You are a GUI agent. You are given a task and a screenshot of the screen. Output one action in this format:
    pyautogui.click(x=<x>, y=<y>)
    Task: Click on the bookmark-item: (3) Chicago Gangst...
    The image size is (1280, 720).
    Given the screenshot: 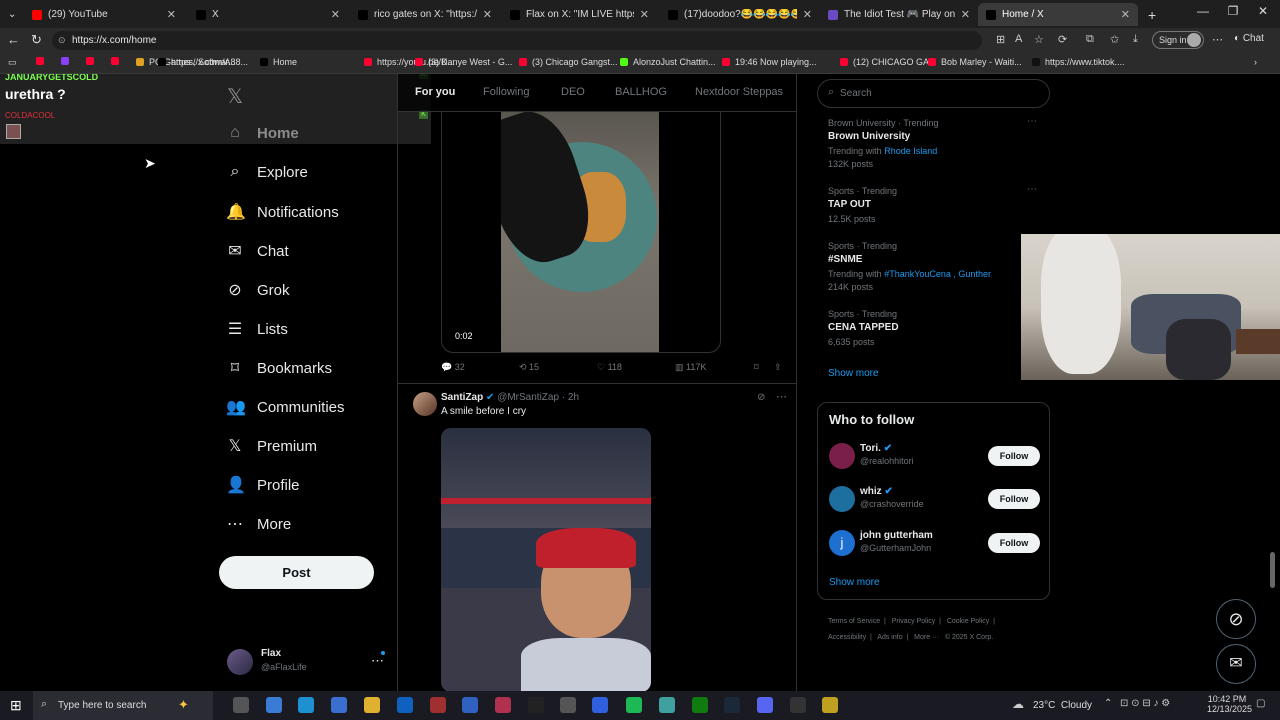 What is the action you would take?
    pyautogui.click(x=568, y=62)
    